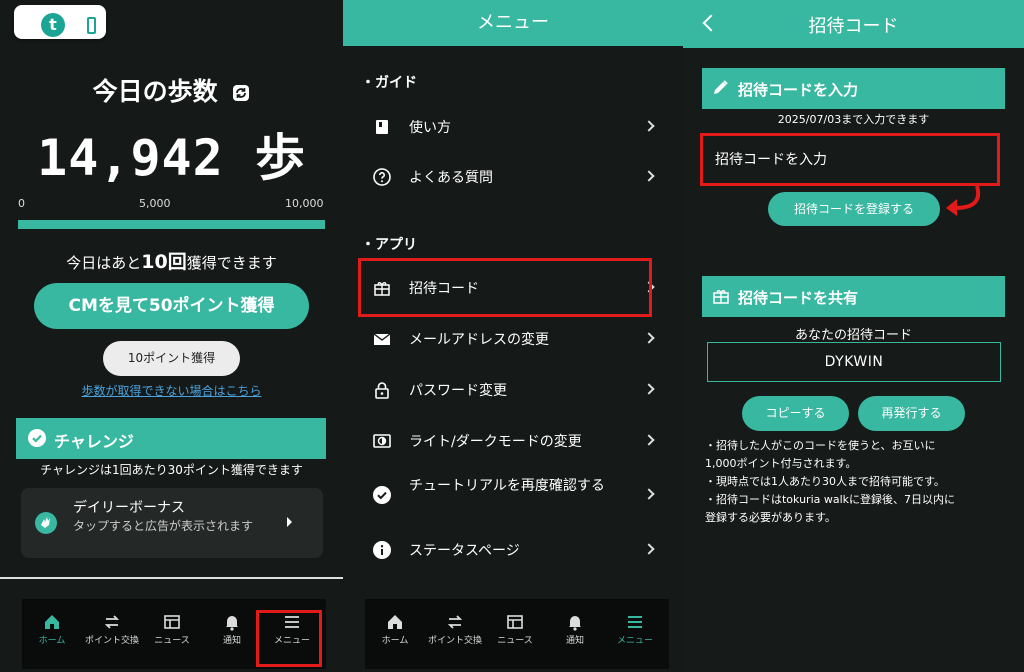 The image size is (1024, 672). What do you see at coordinates (458, 391) in the screenshot?
I see `menu-item-label: パスワード変更` at bounding box center [458, 391].